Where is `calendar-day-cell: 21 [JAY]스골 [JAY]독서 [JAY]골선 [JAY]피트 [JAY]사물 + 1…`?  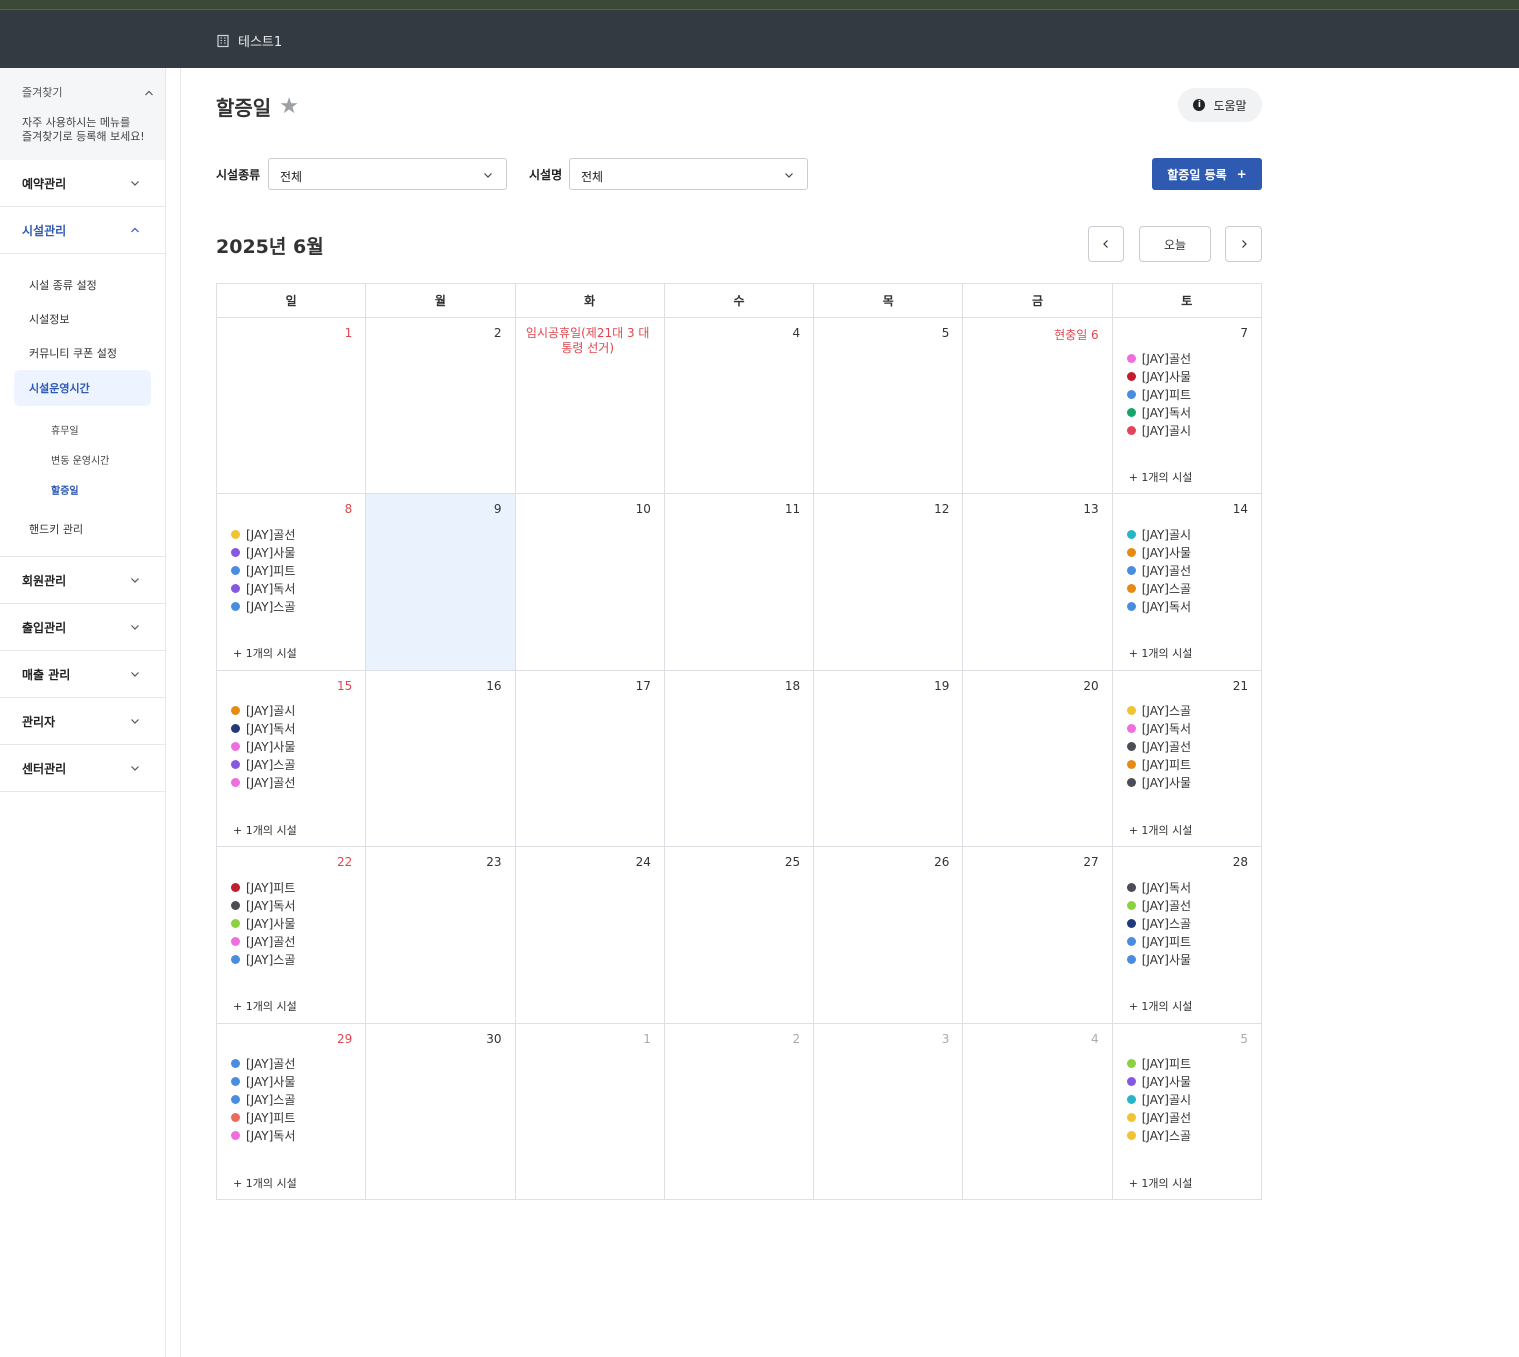 calendar-day-cell: 21 [JAY]스골 [JAY]독서 [JAY]골선 [JAY]피트 [JAY]사물 + 1… is located at coordinates (1187, 759).